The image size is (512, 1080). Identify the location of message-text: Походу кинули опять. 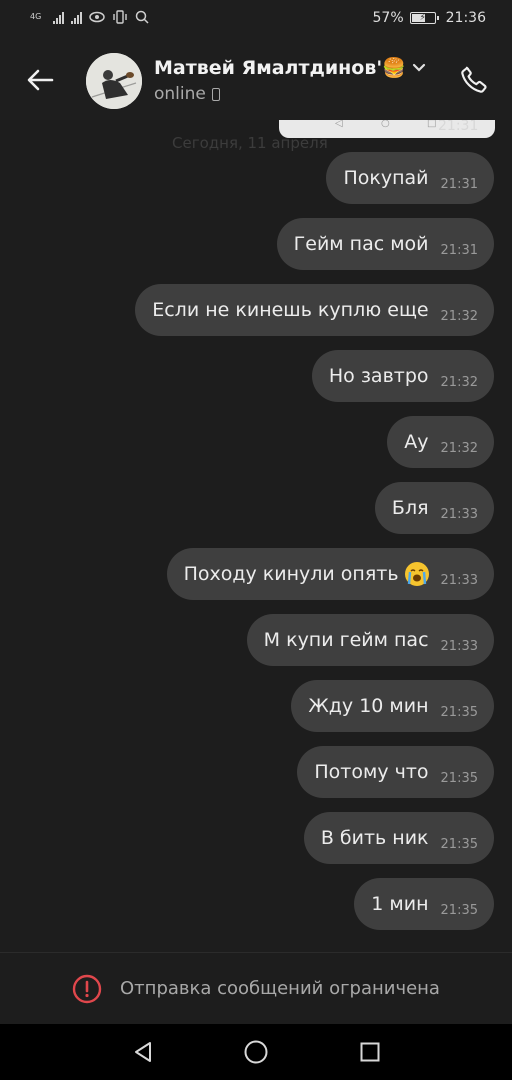
(291, 574).